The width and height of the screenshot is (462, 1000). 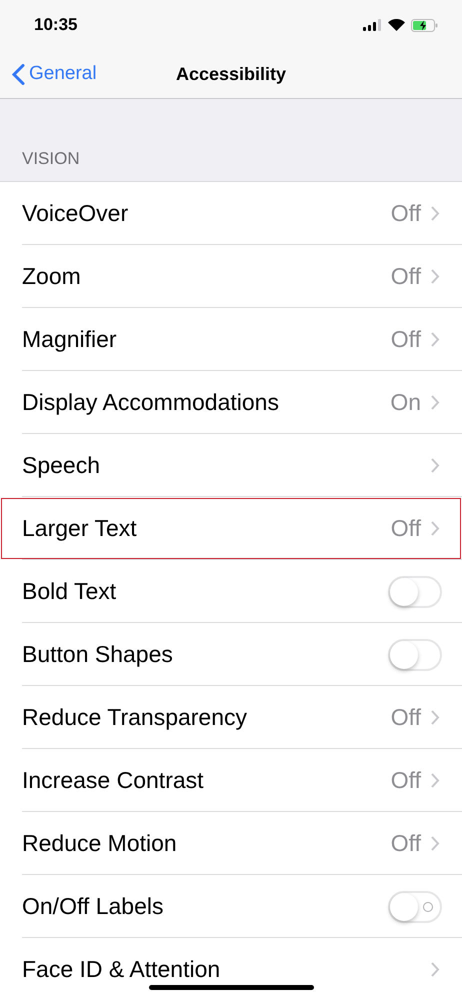 What do you see at coordinates (122, 969) in the screenshot?
I see `row-label: Face ID & Attention` at bounding box center [122, 969].